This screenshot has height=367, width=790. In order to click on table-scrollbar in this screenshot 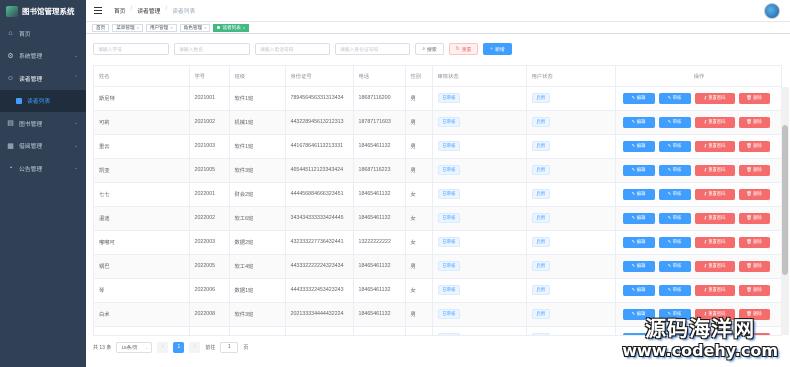, I will do `click(785, 211)`.